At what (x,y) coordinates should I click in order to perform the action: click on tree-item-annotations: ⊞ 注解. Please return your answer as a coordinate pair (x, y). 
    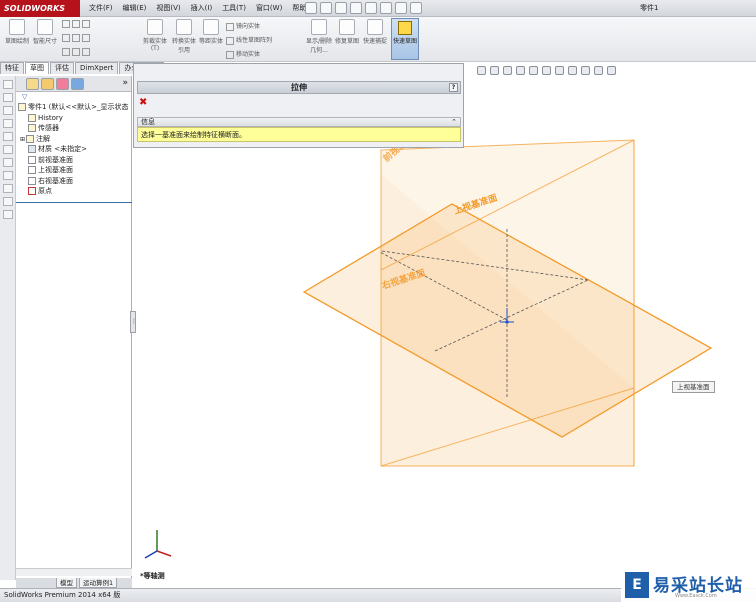
    Looking at the image, I should click on (73, 139).